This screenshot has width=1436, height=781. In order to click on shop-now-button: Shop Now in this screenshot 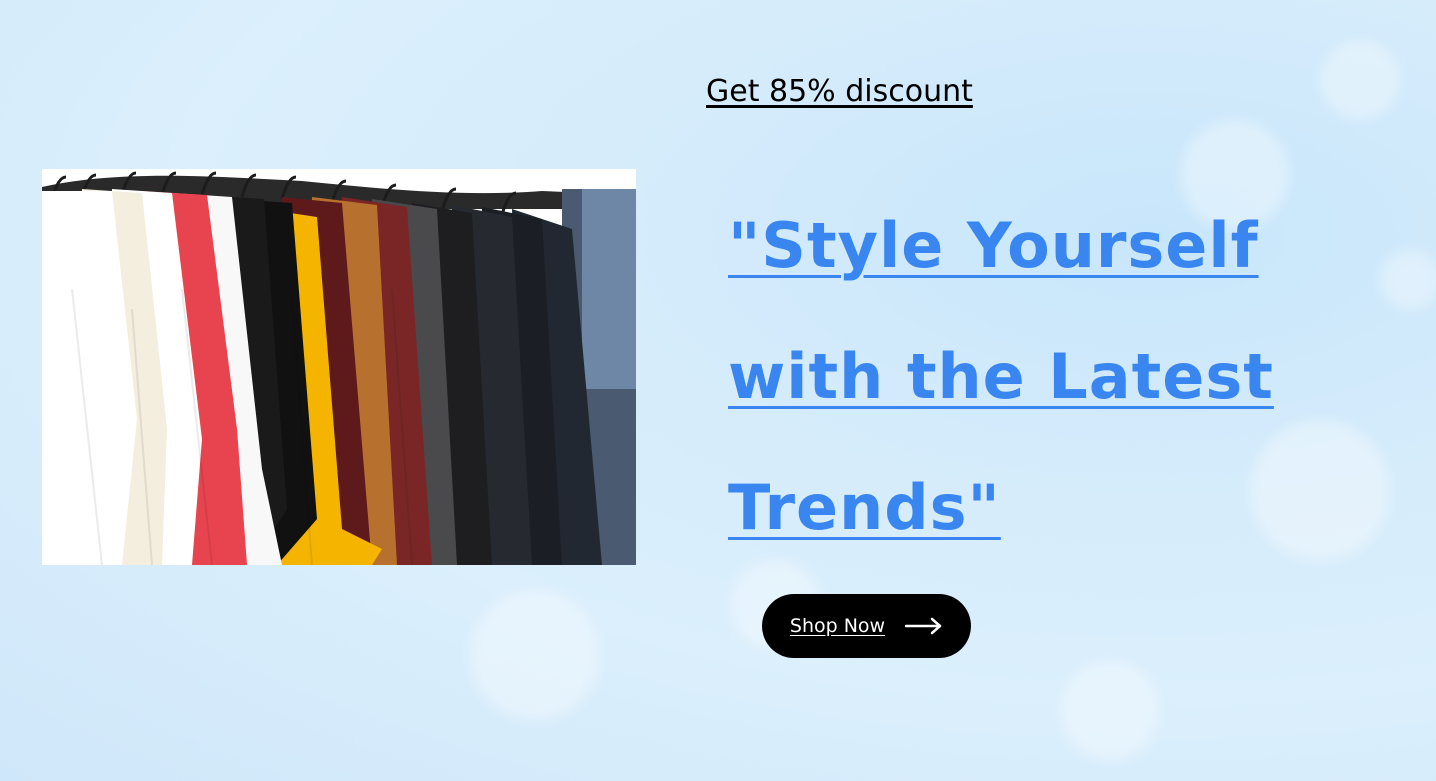, I will do `click(866, 626)`.